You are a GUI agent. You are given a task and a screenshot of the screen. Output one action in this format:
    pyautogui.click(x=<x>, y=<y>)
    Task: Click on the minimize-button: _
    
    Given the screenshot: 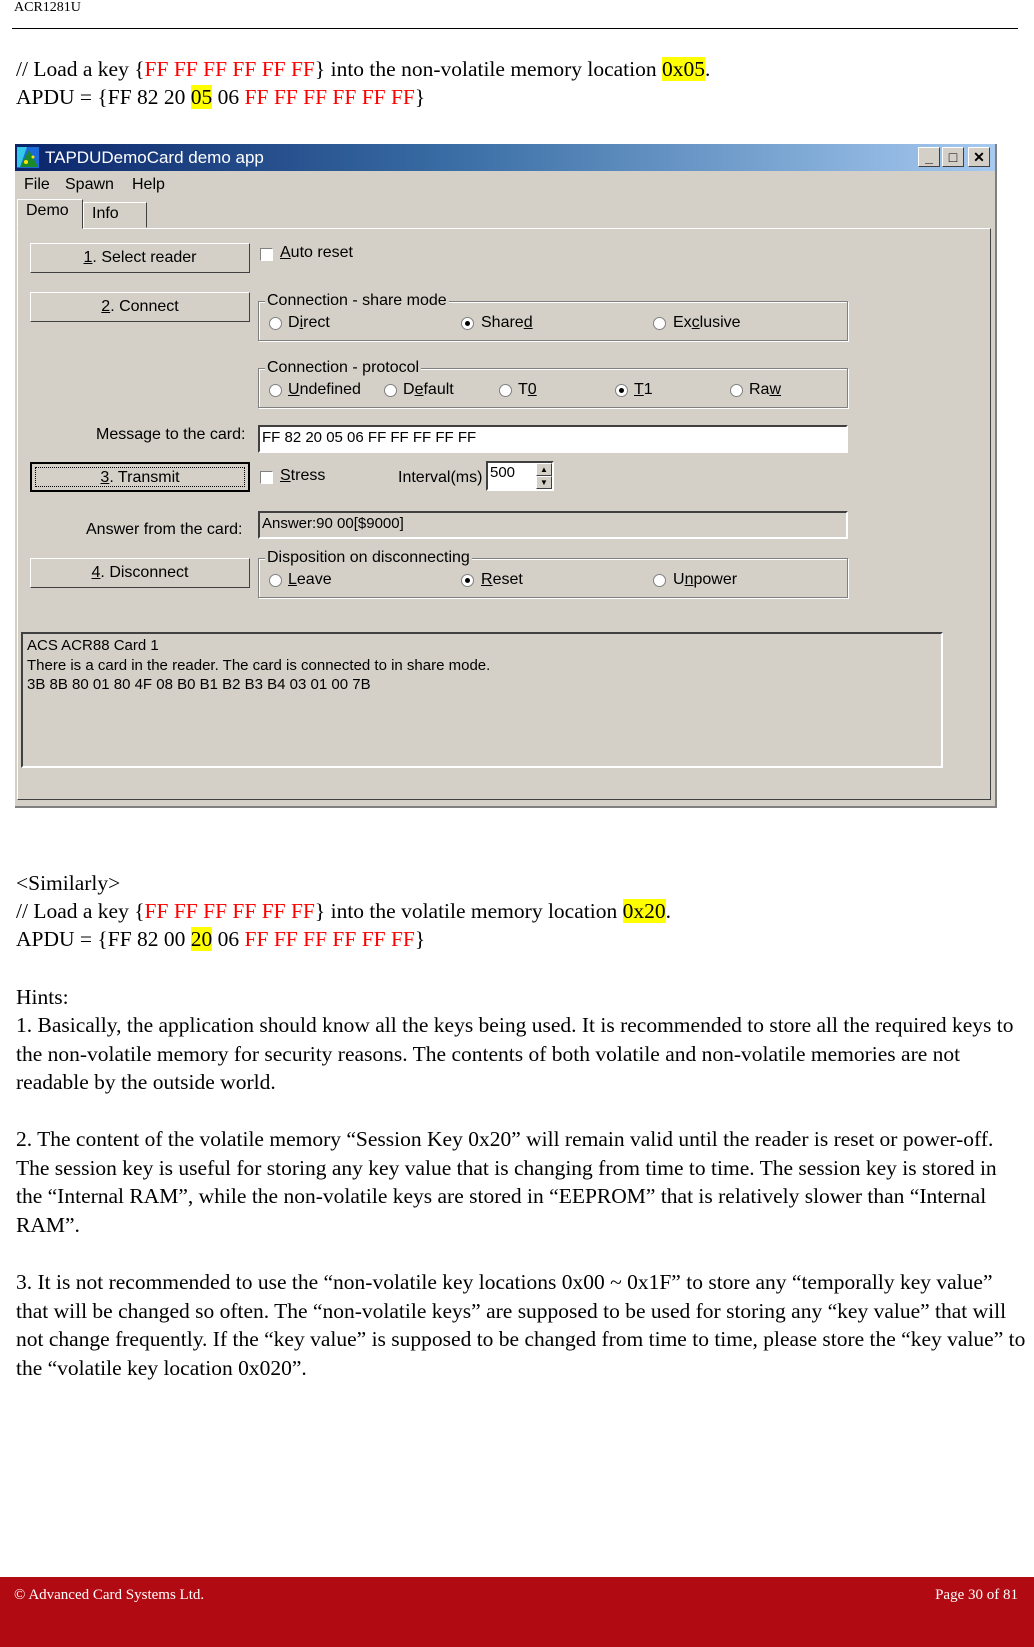 What is the action you would take?
    pyautogui.click(x=929, y=157)
    